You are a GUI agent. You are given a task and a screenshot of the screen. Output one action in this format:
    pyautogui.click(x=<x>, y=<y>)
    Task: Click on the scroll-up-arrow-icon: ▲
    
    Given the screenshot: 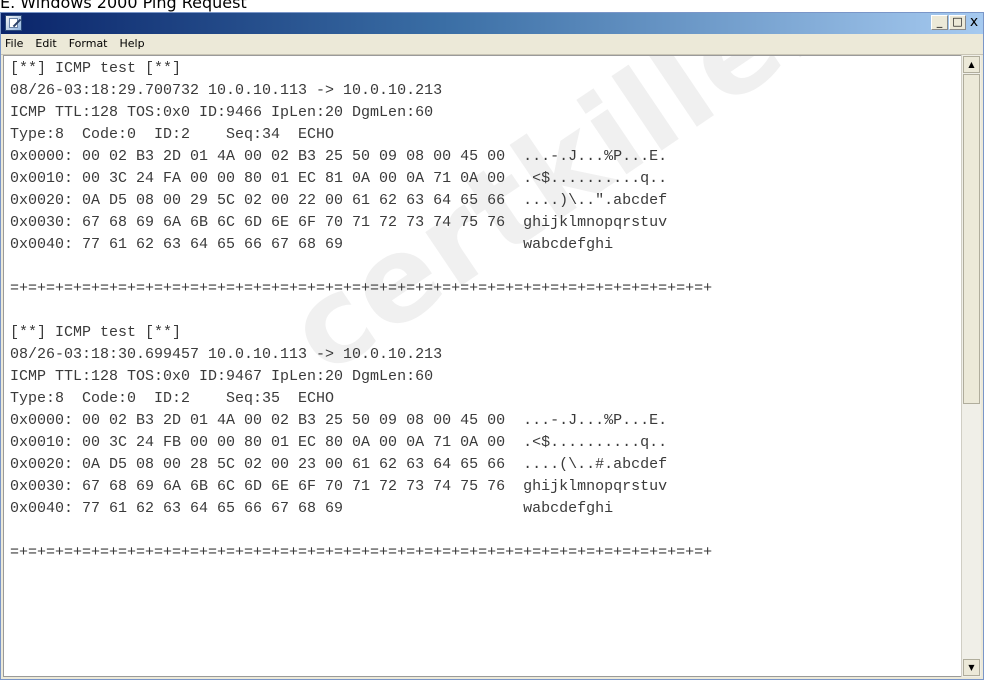 What is the action you would take?
    pyautogui.click(x=971, y=64)
    